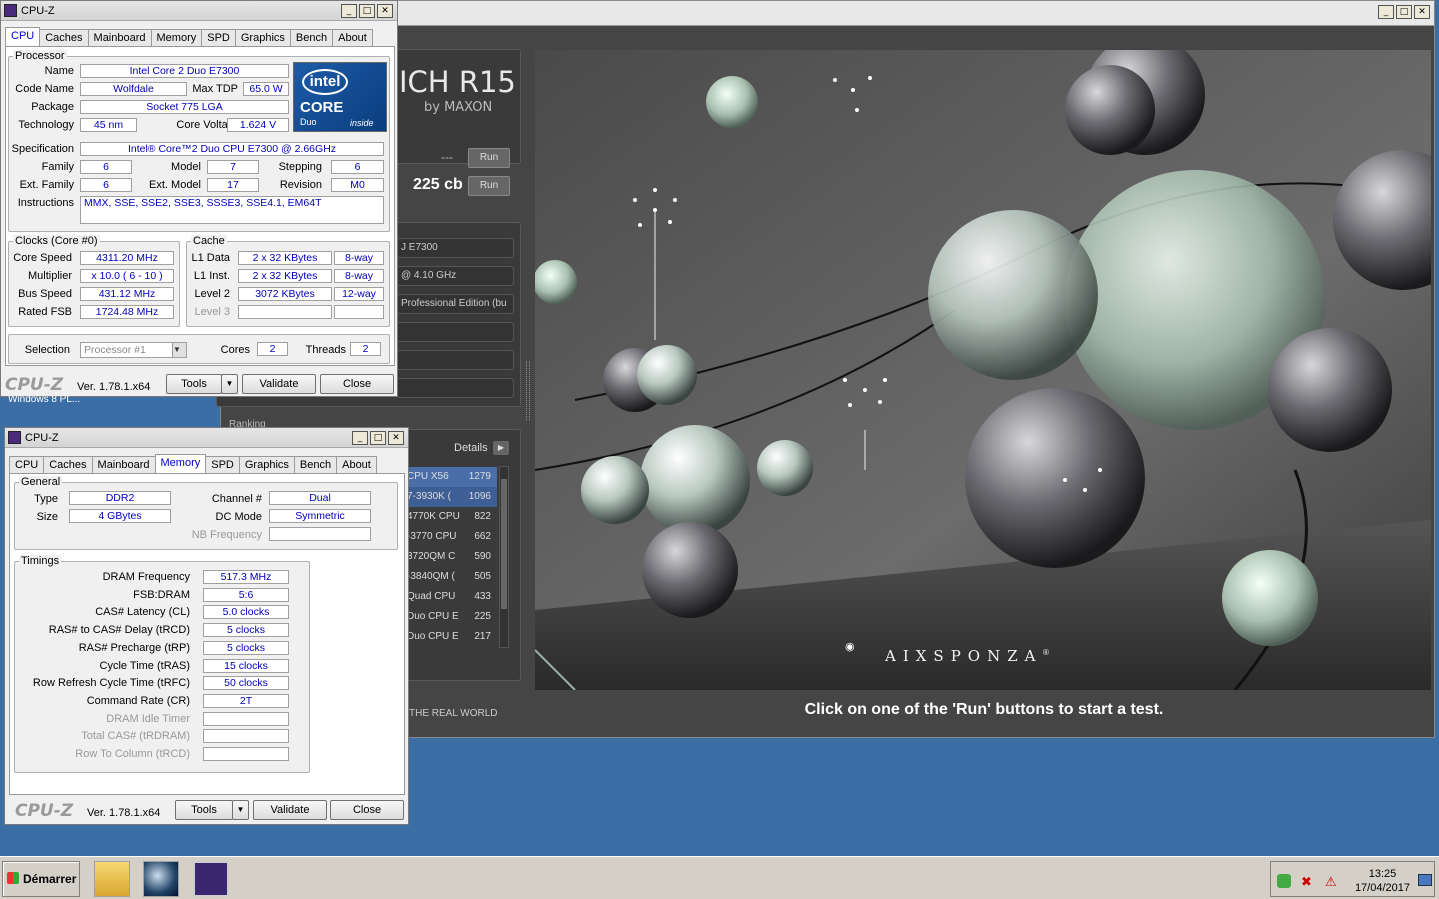 Image resolution: width=1439 pixels, height=899 pixels. What do you see at coordinates (479, 496) in the screenshot?
I see `ranking-score: 1096` at bounding box center [479, 496].